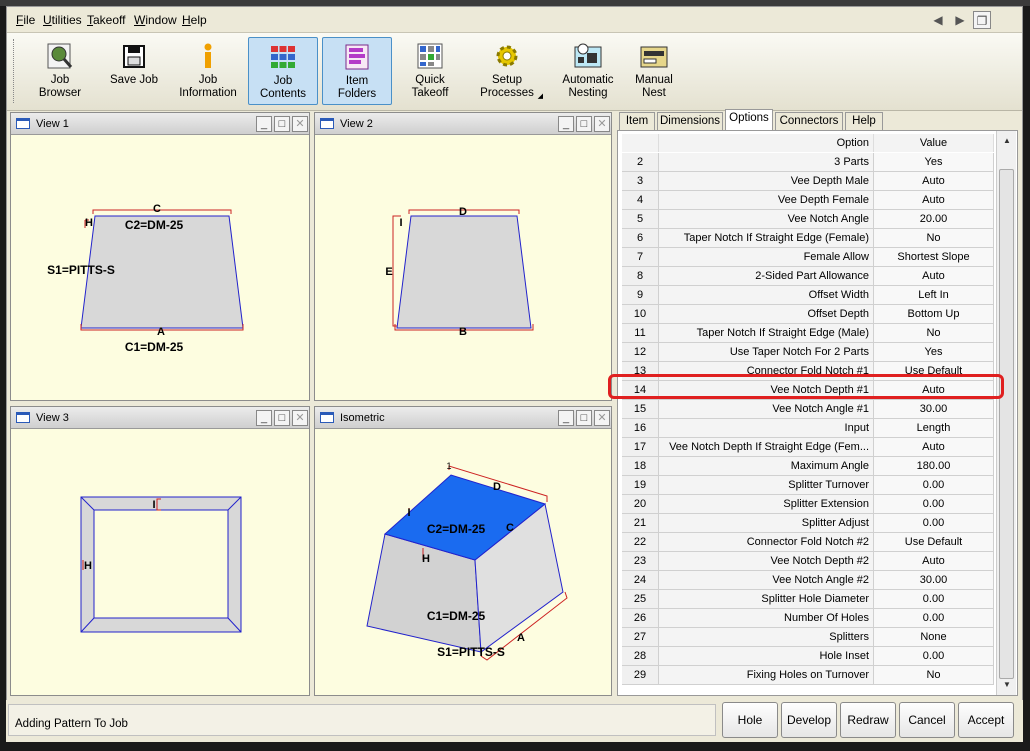 The image size is (1030, 751). I want to click on table-row: 20 Splitter Extension 0.00, so click(808, 504).